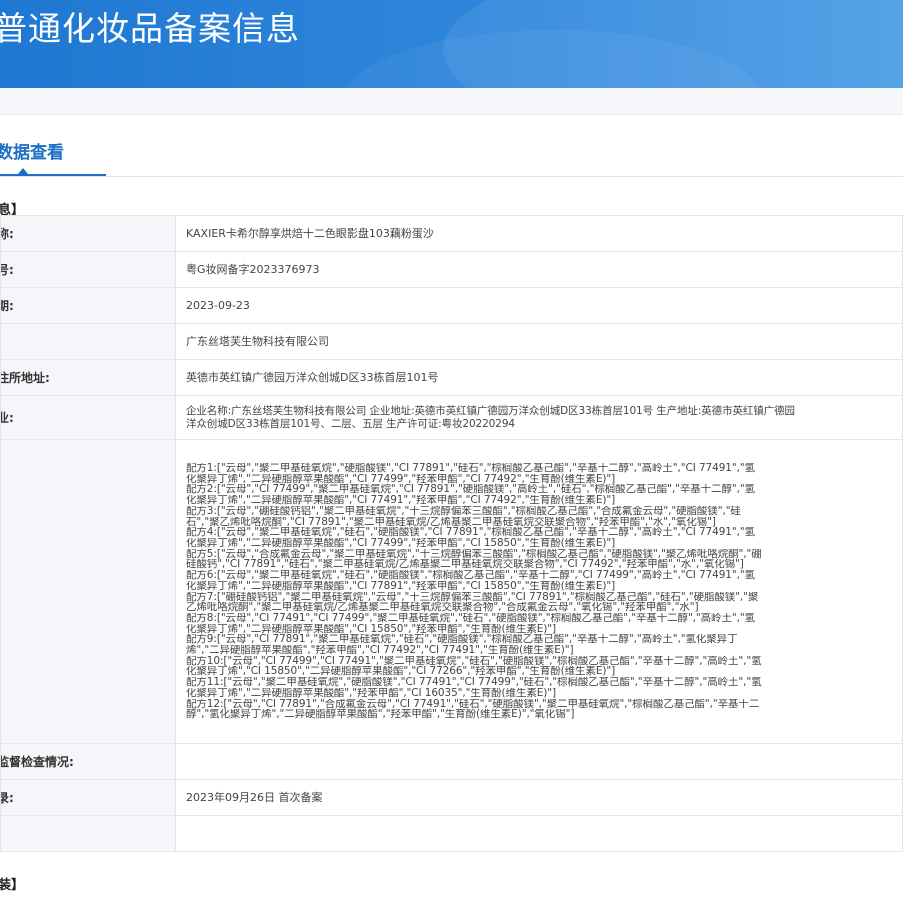 Image resolution: width=903 pixels, height=902 pixels. I want to click on header-banner: 普通化妆品备案信息, so click(451, 44).